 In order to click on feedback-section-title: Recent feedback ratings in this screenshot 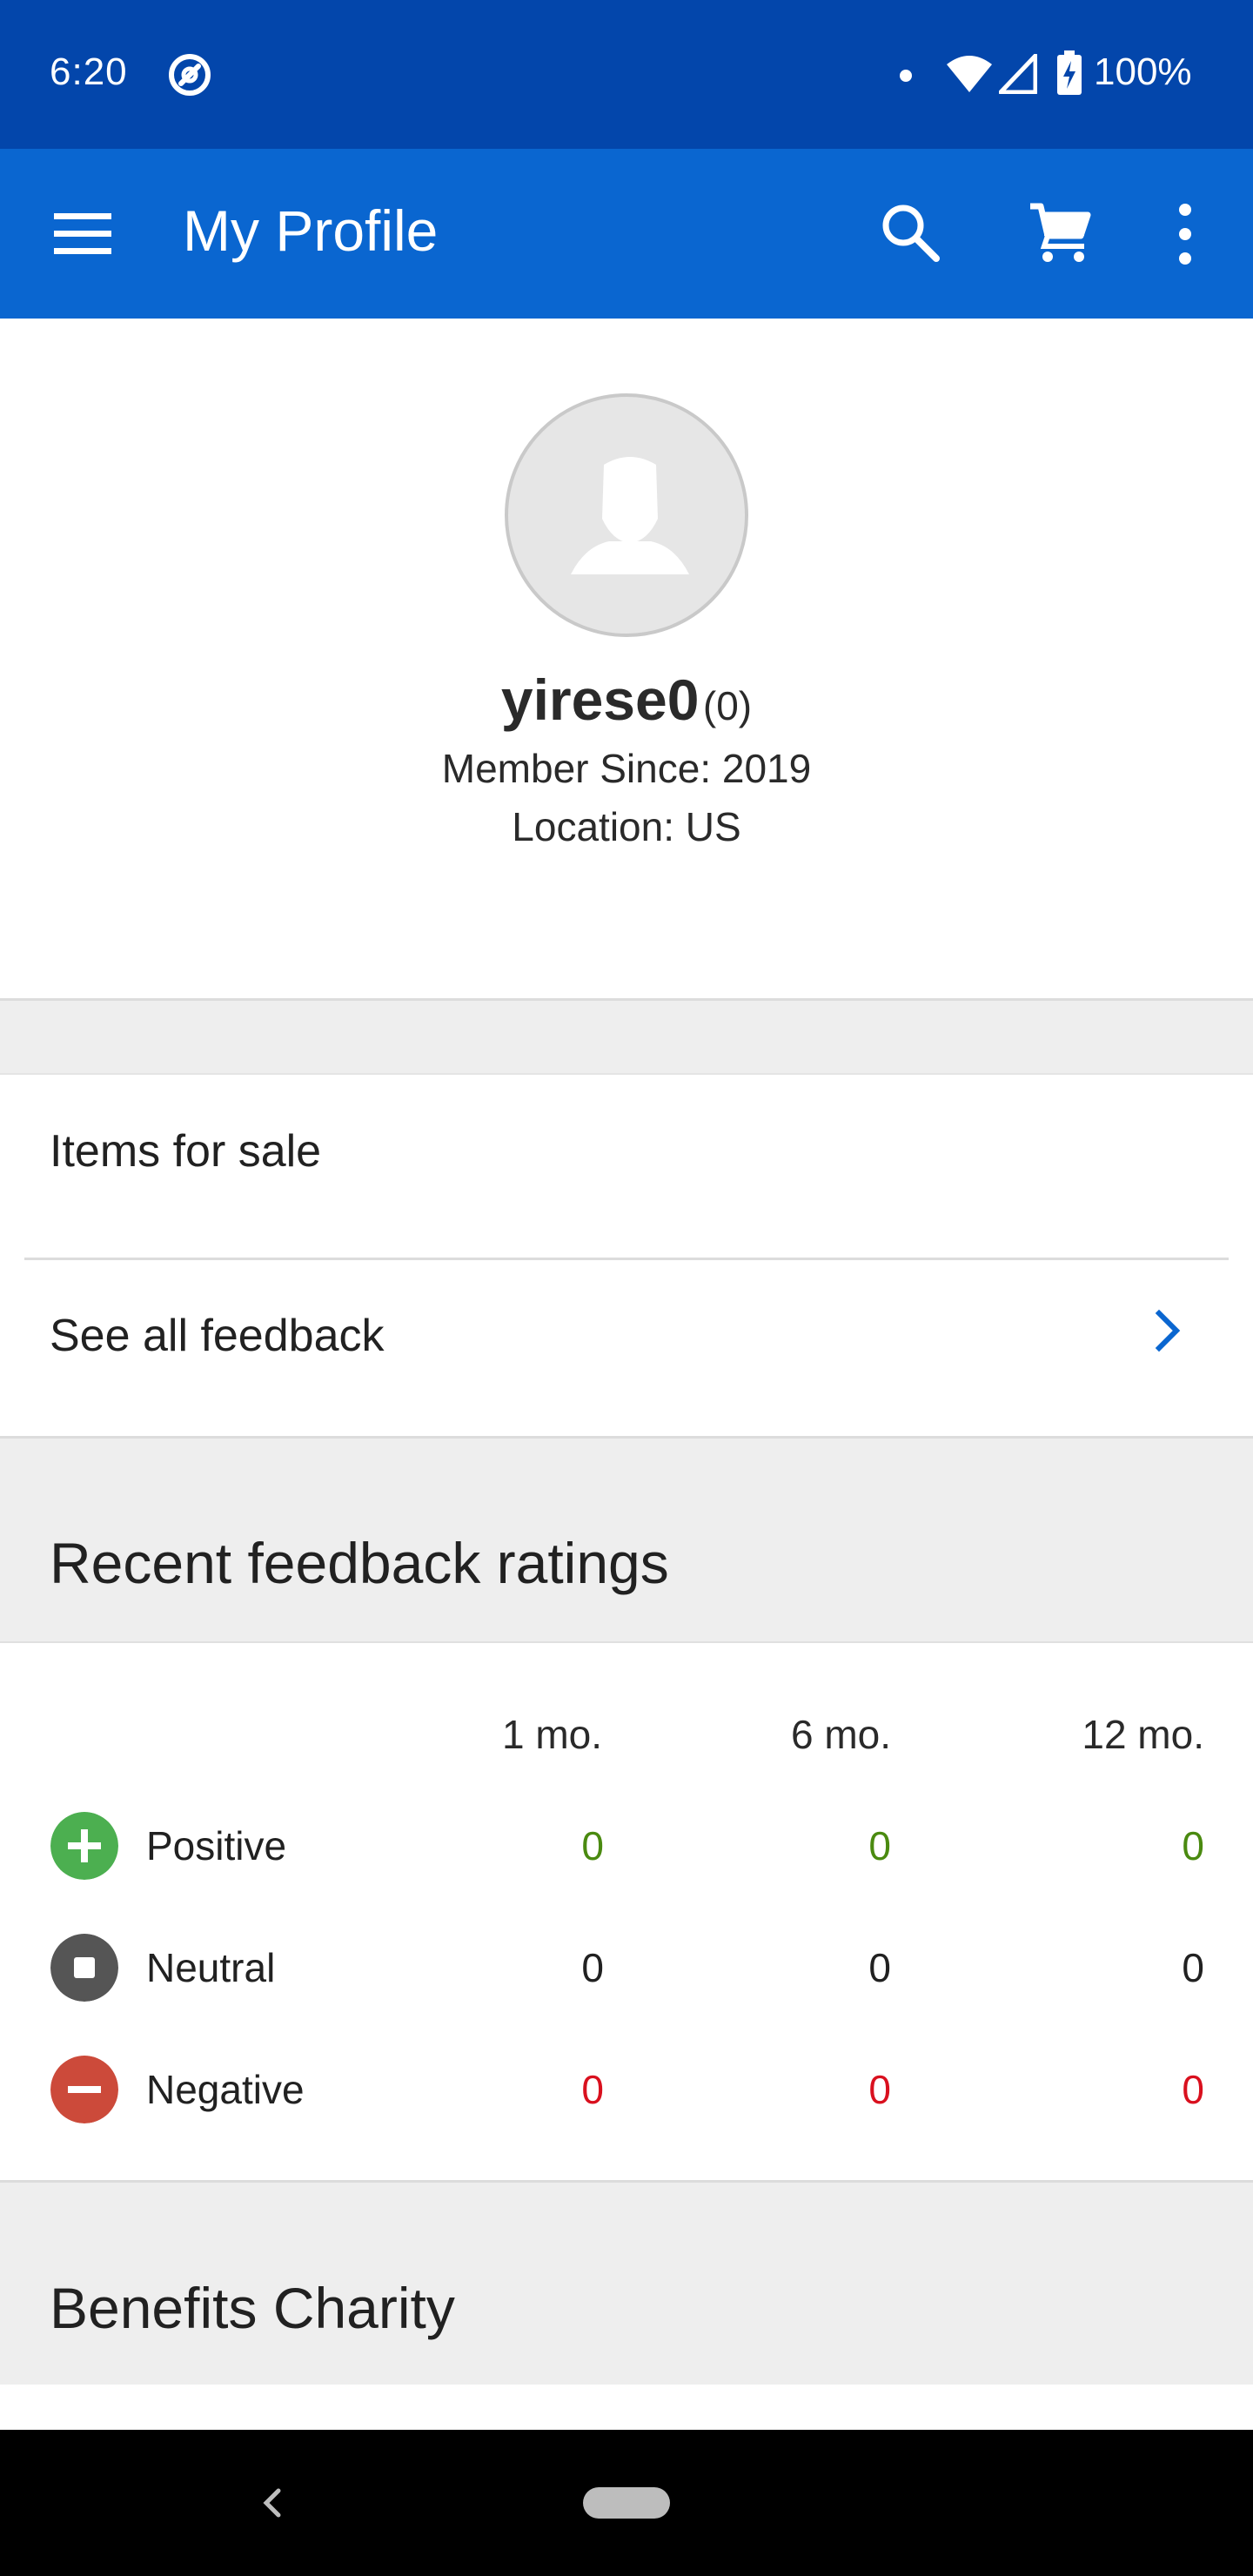, I will do `click(359, 1563)`.